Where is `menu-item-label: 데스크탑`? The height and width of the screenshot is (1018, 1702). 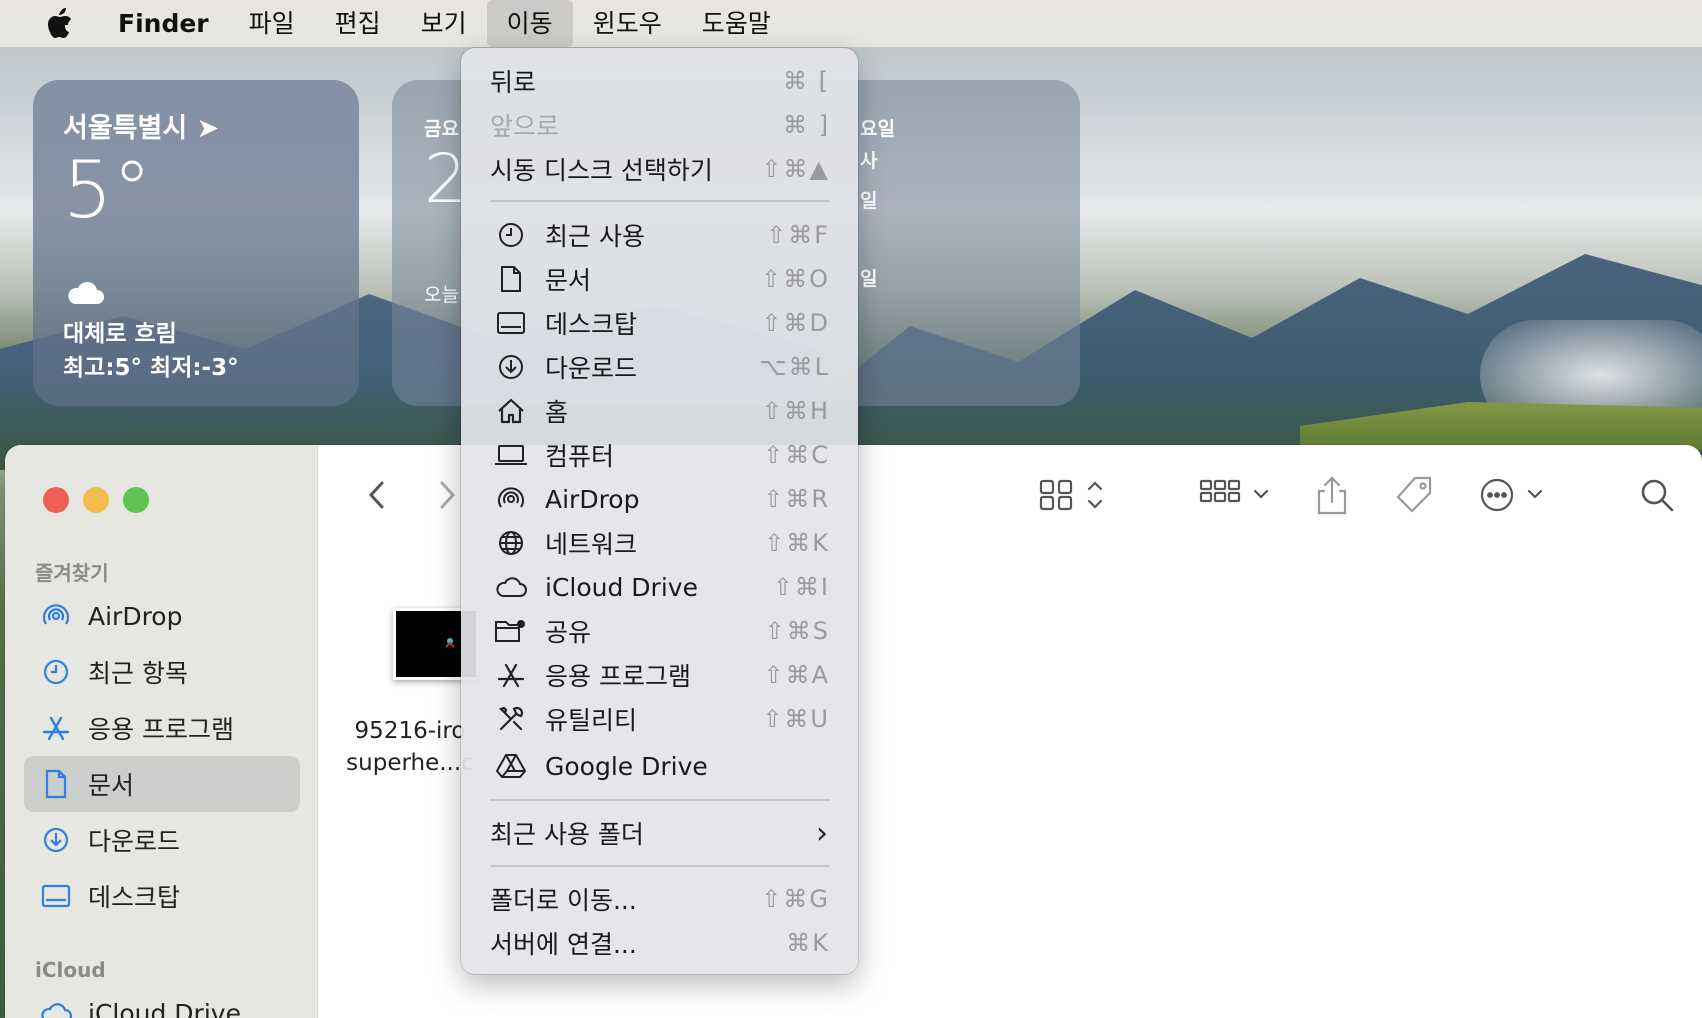
menu-item-label: 데스크탑 is located at coordinates (591, 324).